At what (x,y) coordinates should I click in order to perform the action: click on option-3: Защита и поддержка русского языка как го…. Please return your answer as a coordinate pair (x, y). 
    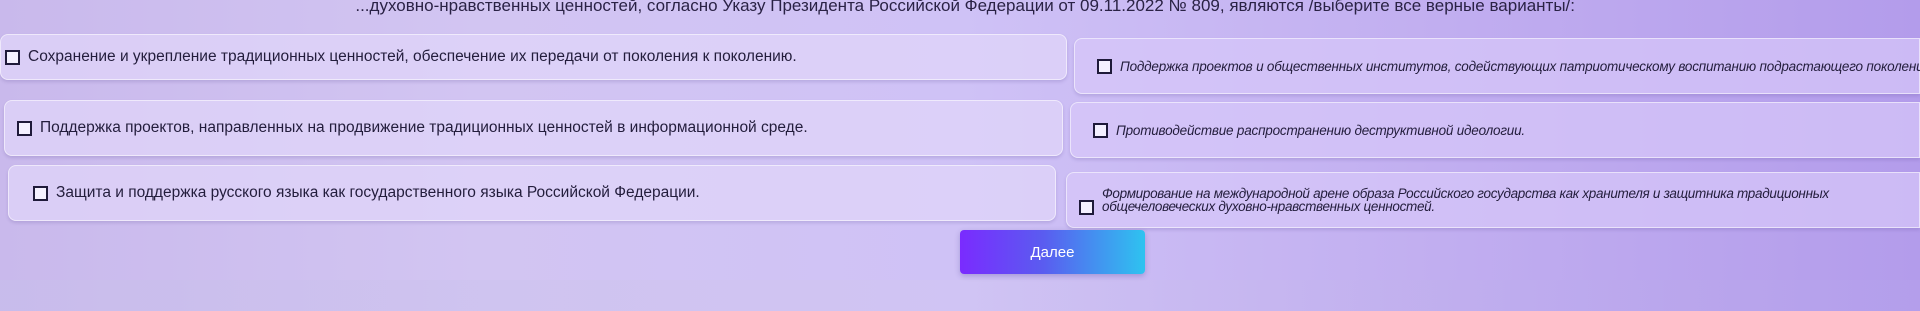
    Looking at the image, I should click on (532, 193).